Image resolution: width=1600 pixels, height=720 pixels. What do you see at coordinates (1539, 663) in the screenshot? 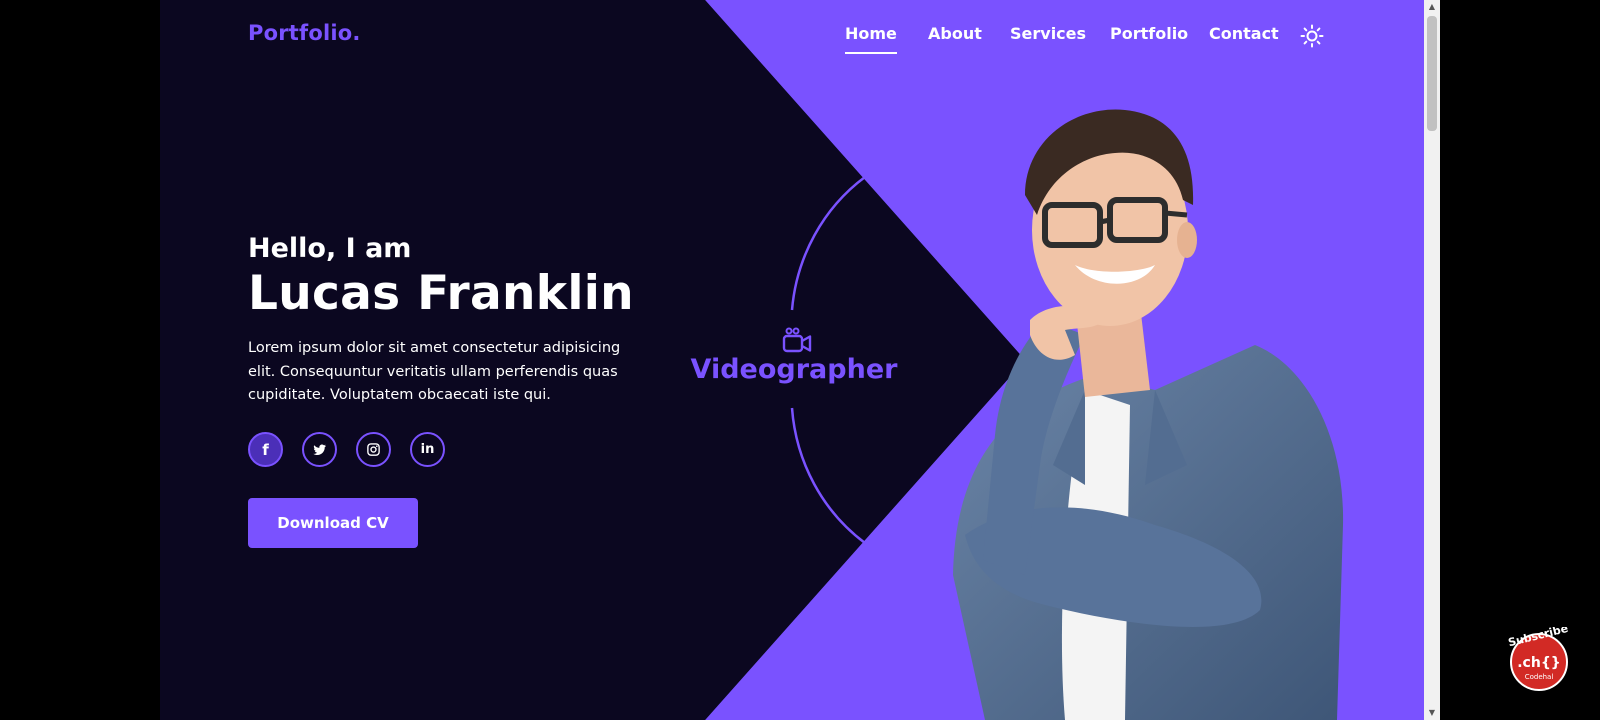
I see `channel-mark: .ch{}` at bounding box center [1539, 663].